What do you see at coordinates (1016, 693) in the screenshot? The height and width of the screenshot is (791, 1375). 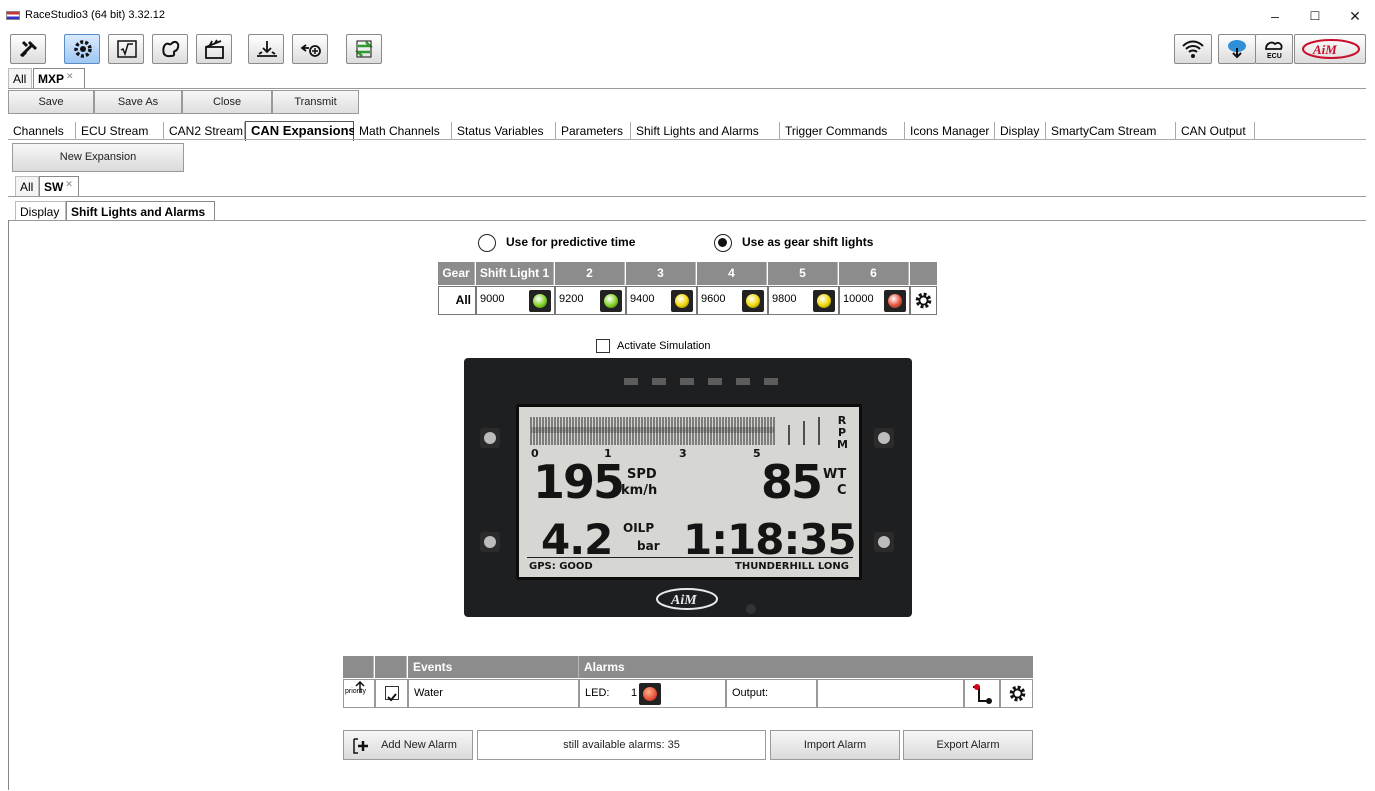 I see `alarm-settings-button` at bounding box center [1016, 693].